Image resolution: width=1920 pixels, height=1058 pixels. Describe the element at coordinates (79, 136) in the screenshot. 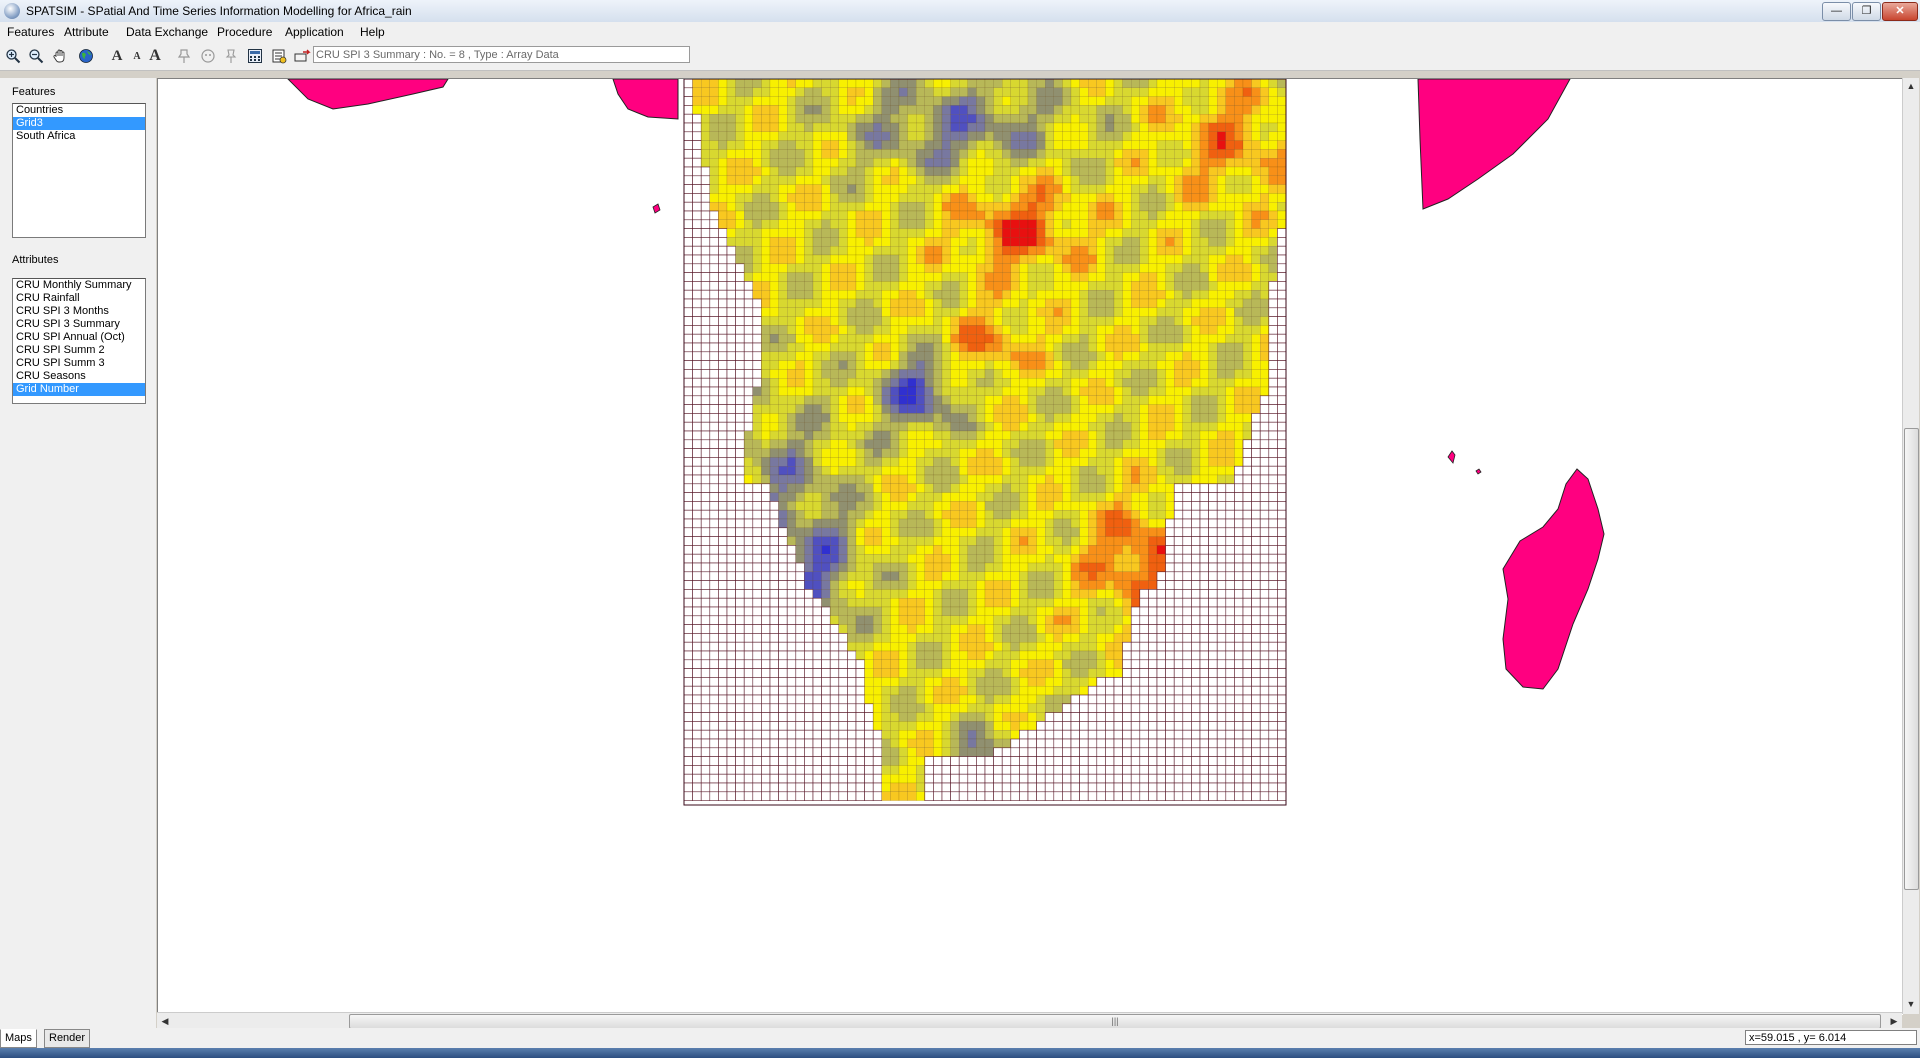

I see `features-item-south-africa: South Africa` at that location.